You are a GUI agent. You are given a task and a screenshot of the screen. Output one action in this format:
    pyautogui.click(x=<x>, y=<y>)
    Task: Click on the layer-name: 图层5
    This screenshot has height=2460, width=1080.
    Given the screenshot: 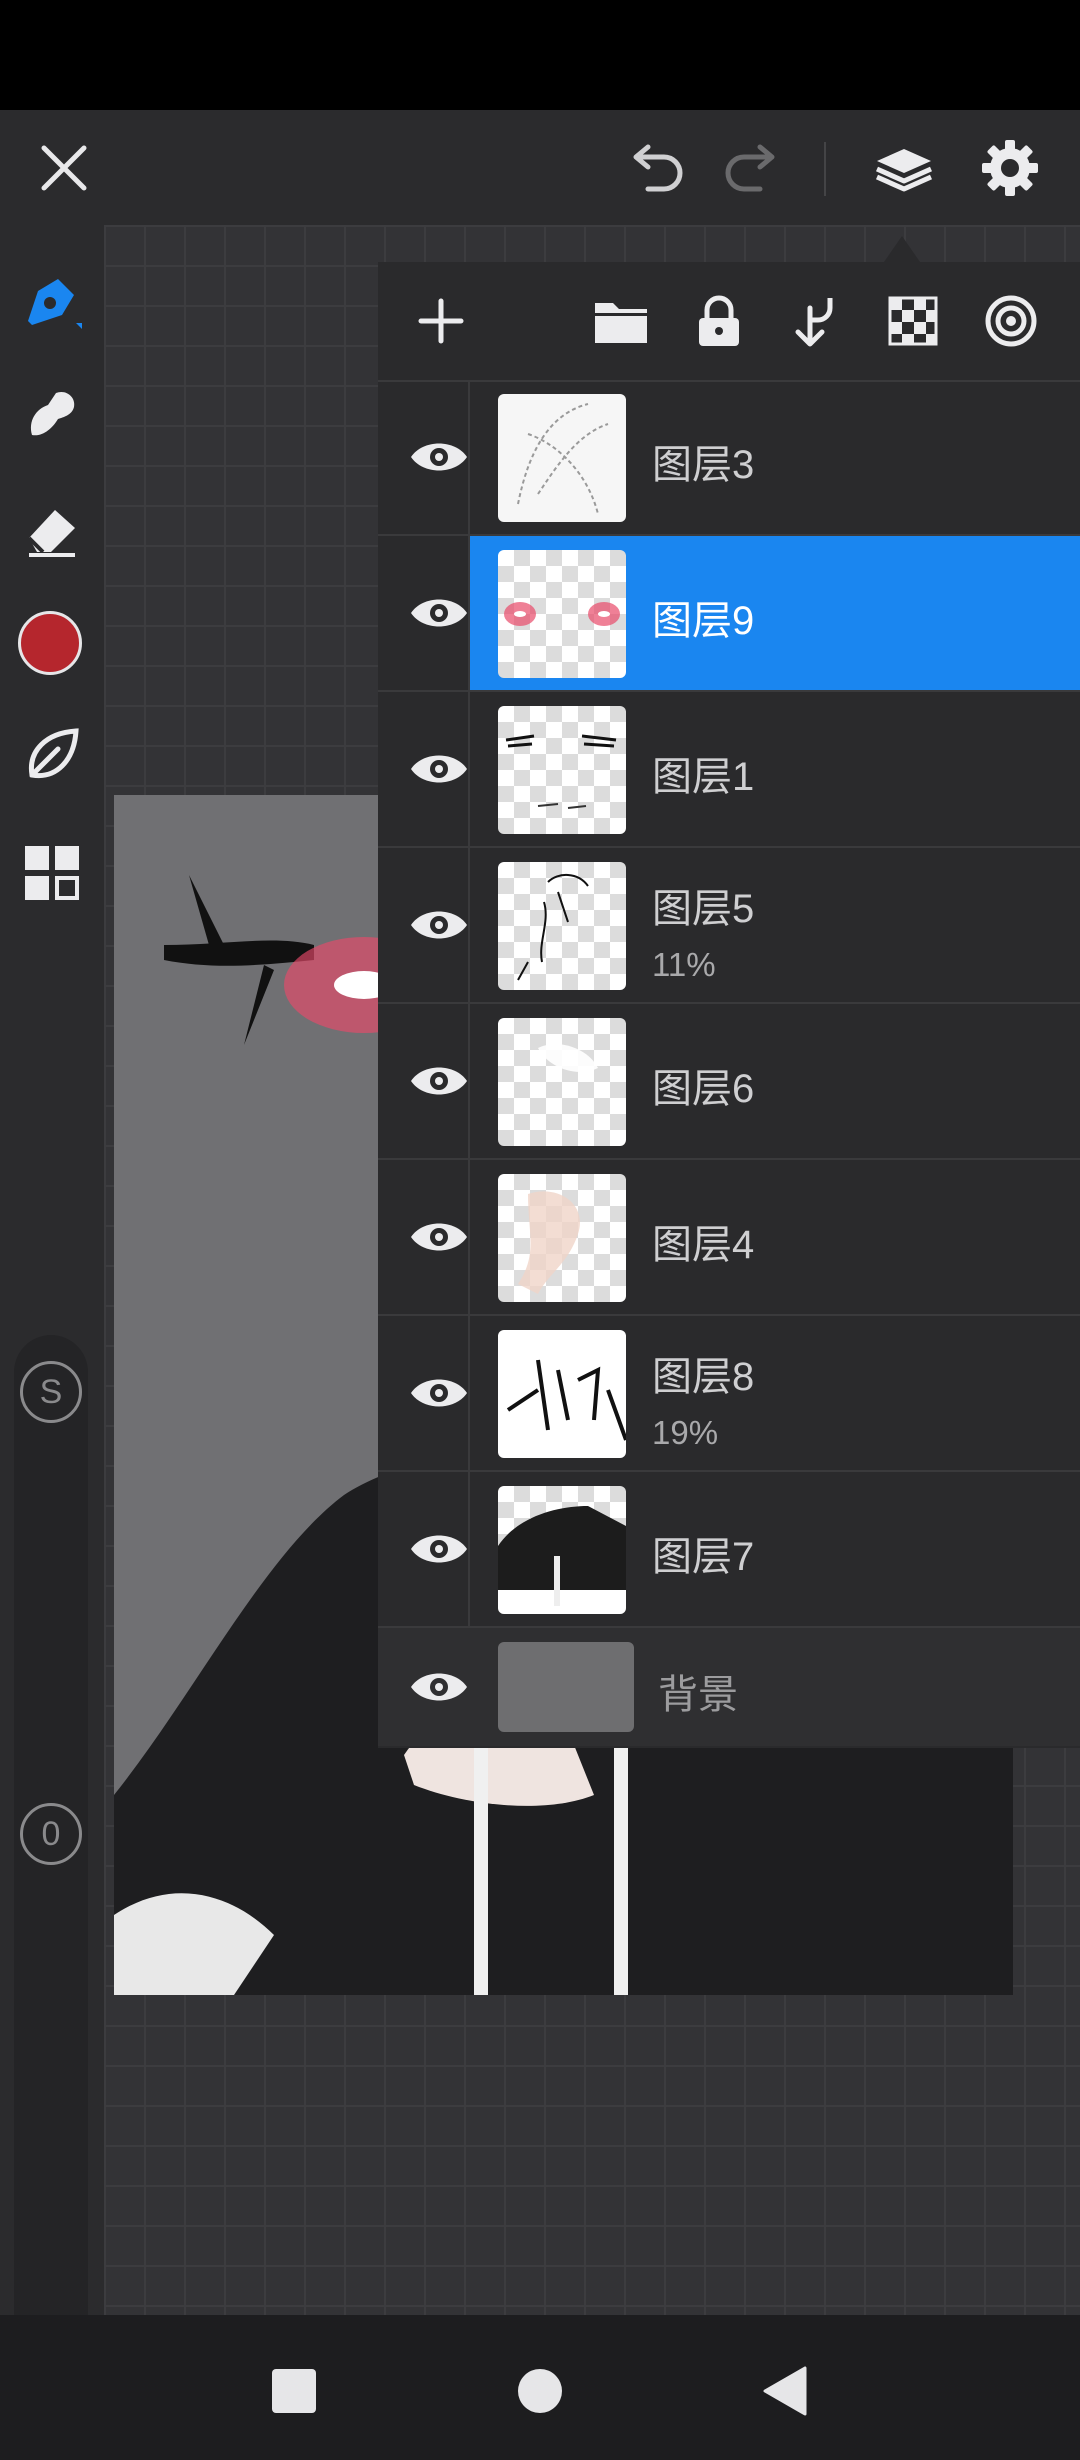 What is the action you would take?
    pyautogui.click(x=703, y=909)
    